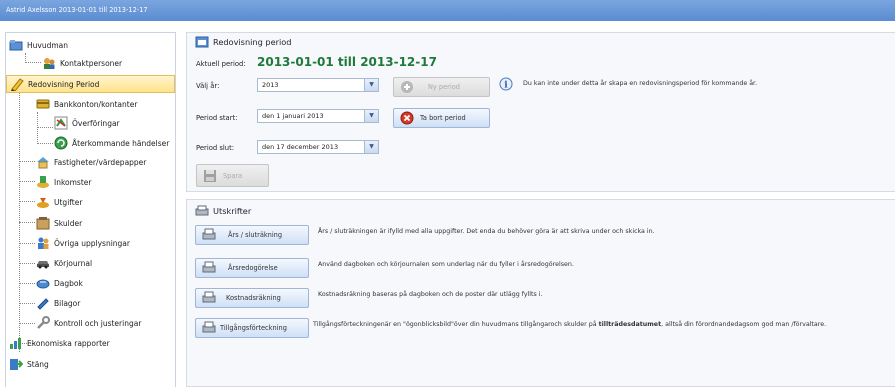 This screenshot has height=387, width=895. Describe the element at coordinates (215, 148) in the screenshot. I see `period-end-label: Period slut:` at that location.